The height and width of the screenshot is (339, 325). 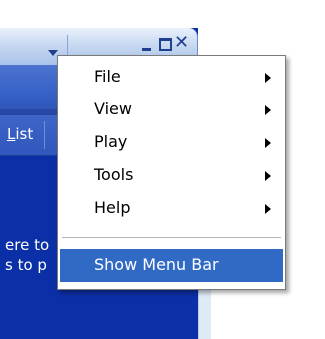 I want to click on menu-item-label: Show Menu Bar, so click(x=156, y=264).